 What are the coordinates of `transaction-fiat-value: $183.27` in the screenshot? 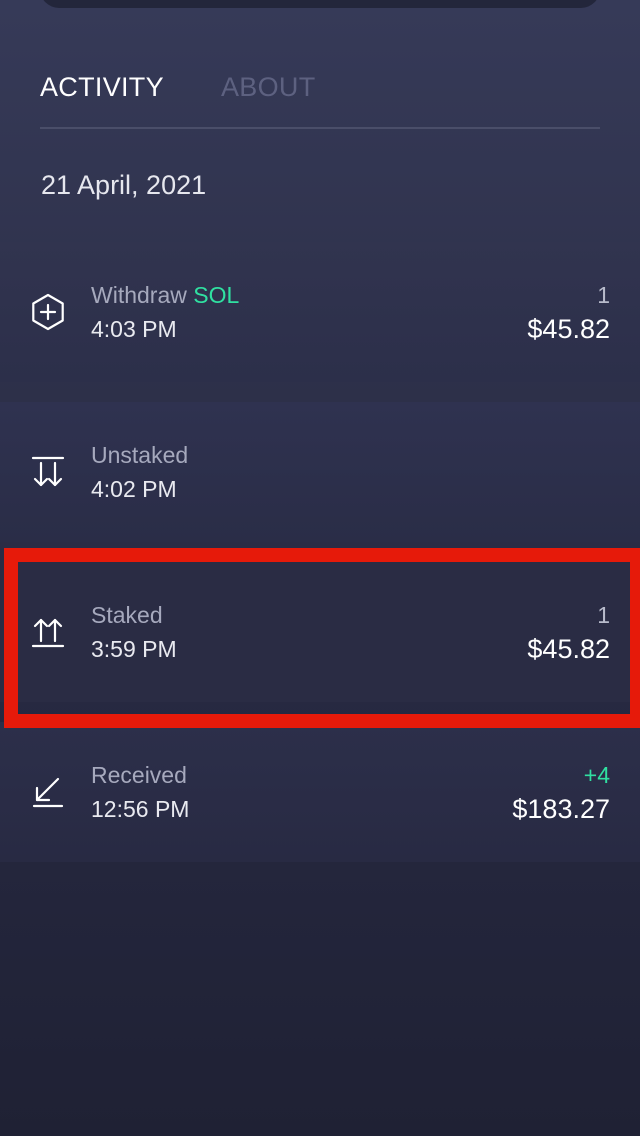 It's located at (561, 809).